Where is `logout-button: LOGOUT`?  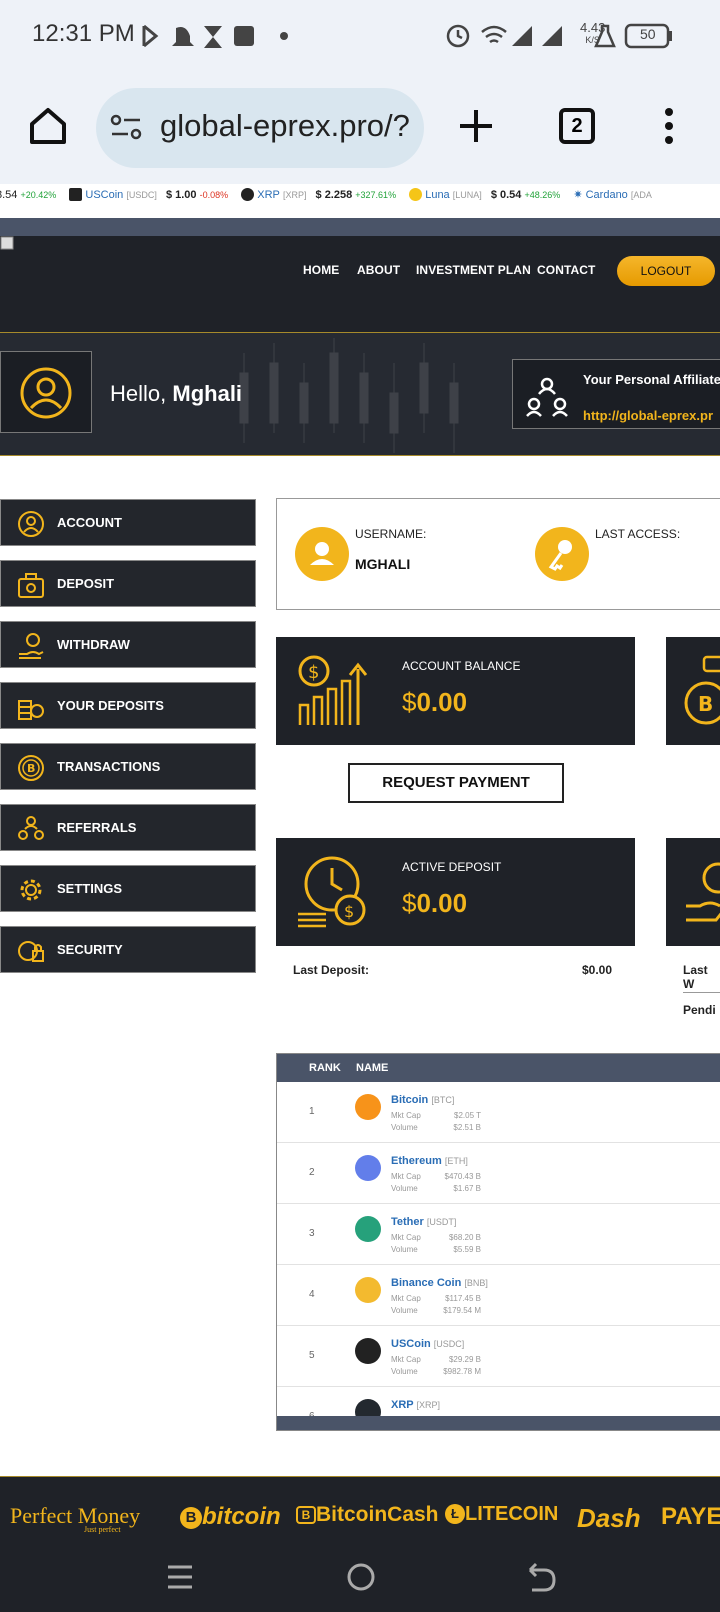 logout-button: LOGOUT is located at coordinates (666, 271).